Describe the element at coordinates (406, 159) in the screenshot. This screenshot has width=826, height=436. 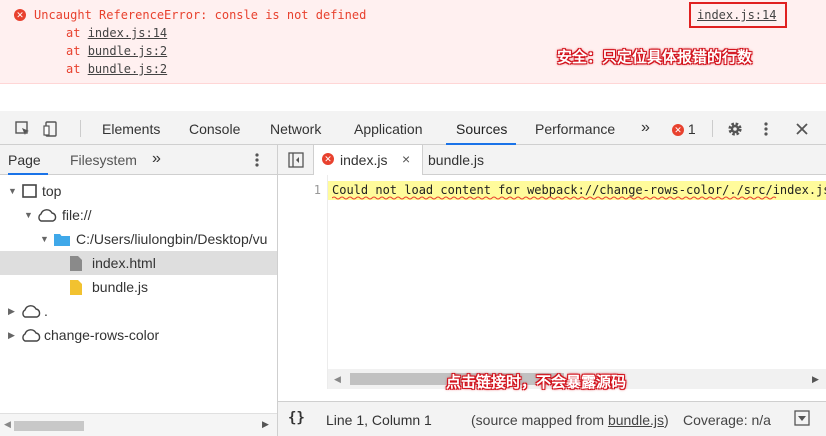
I see `close-tab-icon: ×` at that location.